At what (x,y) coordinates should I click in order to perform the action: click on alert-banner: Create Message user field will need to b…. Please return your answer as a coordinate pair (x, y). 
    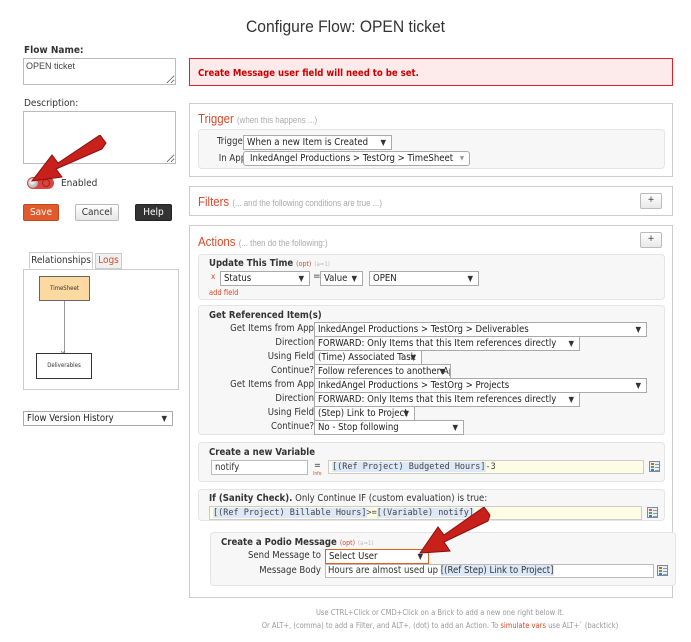
    Looking at the image, I should click on (431, 72).